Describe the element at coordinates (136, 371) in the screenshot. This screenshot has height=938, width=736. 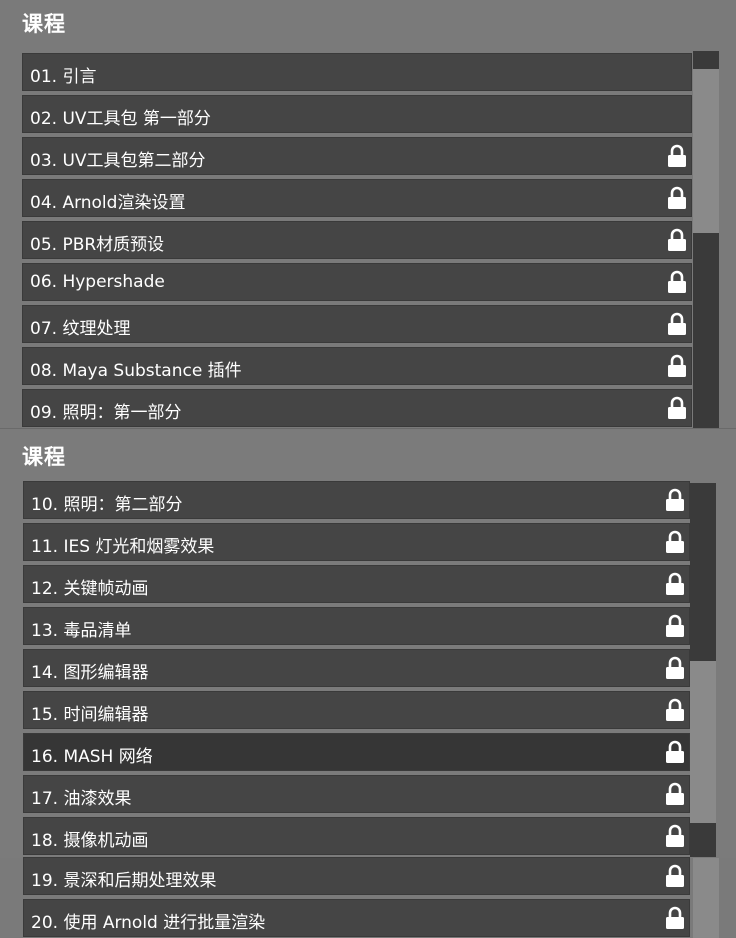
I see `course-item-label: 08. Maya Substance 插件` at that location.